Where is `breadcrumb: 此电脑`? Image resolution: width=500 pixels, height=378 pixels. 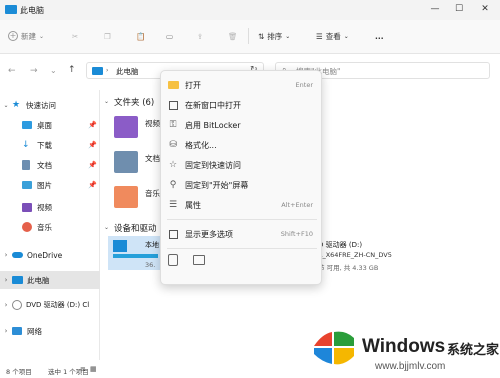 breadcrumb: 此电脑 is located at coordinates (127, 71).